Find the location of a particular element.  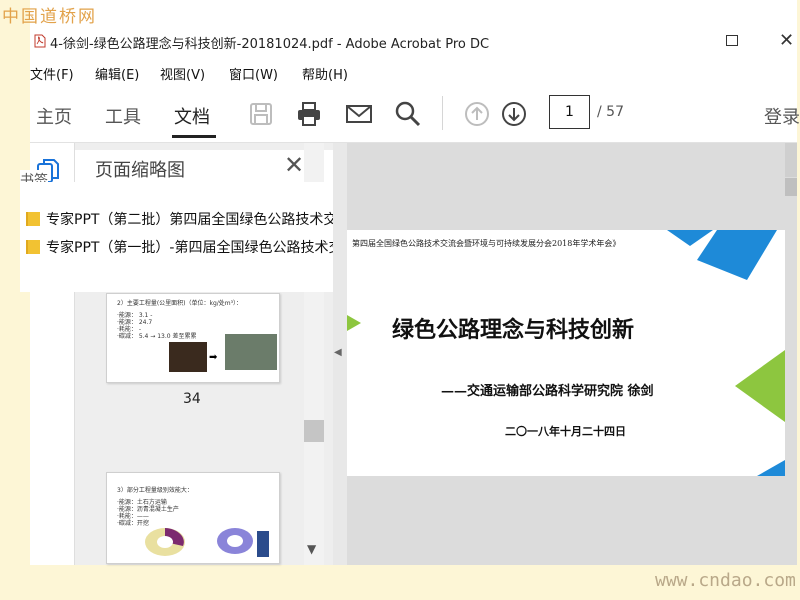

thumbnail-scroll-thumb is located at coordinates (314, 431).